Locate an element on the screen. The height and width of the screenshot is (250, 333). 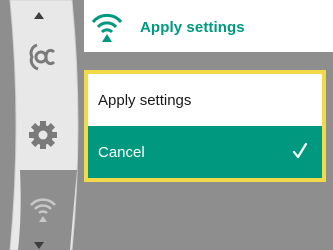
option-label: Cancel is located at coordinates (121, 152).